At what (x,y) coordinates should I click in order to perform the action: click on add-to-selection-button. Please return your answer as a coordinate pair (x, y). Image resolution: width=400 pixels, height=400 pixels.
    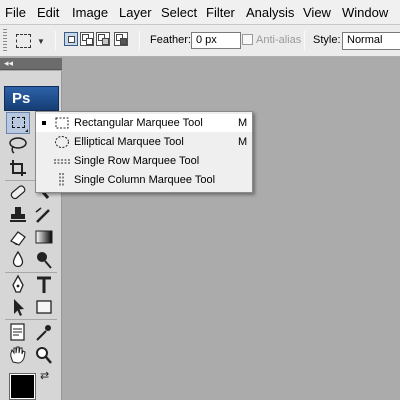
    Looking at the image, I should click on (87, 39).